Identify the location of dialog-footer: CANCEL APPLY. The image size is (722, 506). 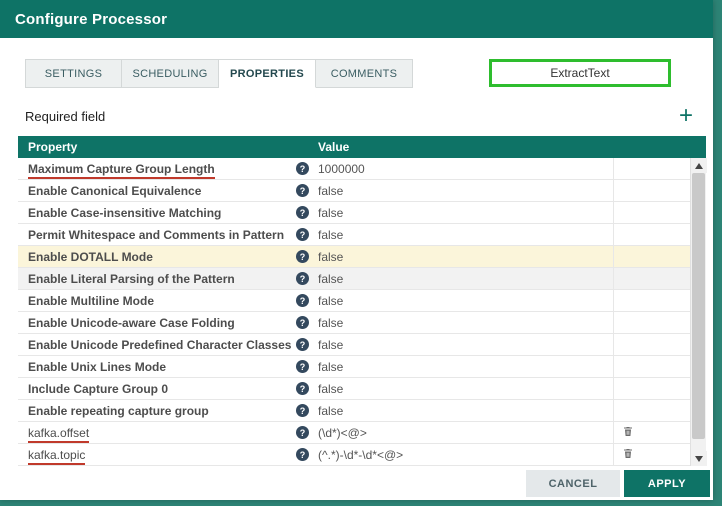
(356, 485).